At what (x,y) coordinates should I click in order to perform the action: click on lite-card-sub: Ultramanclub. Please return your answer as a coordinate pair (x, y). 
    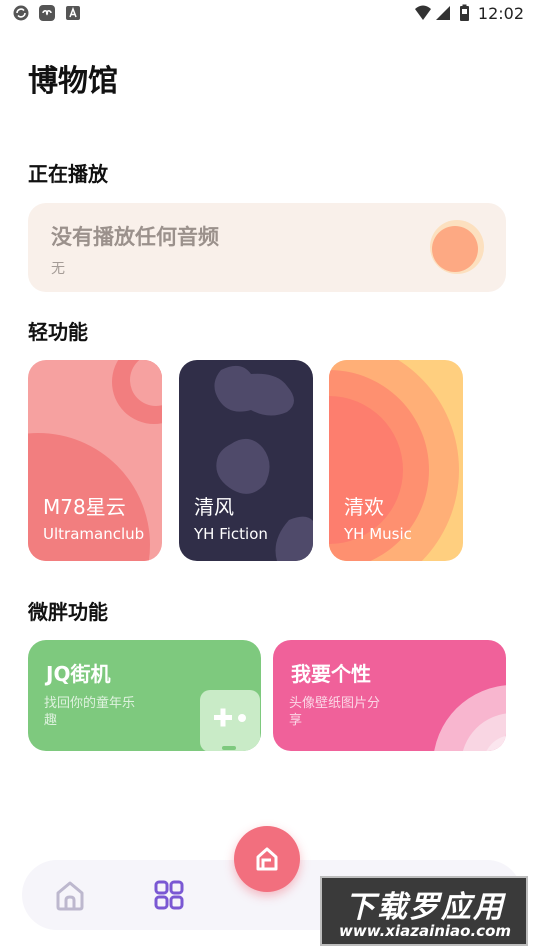
    Looking at the image, I should click on (94, 534).